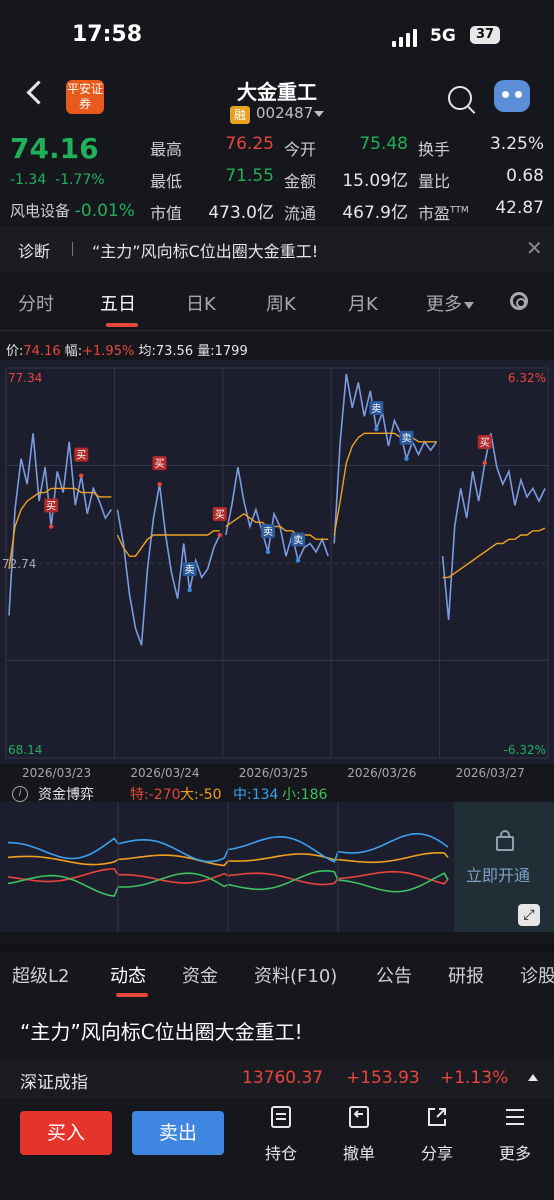  I want to click on range-label: 幅:, so click(73, 351).